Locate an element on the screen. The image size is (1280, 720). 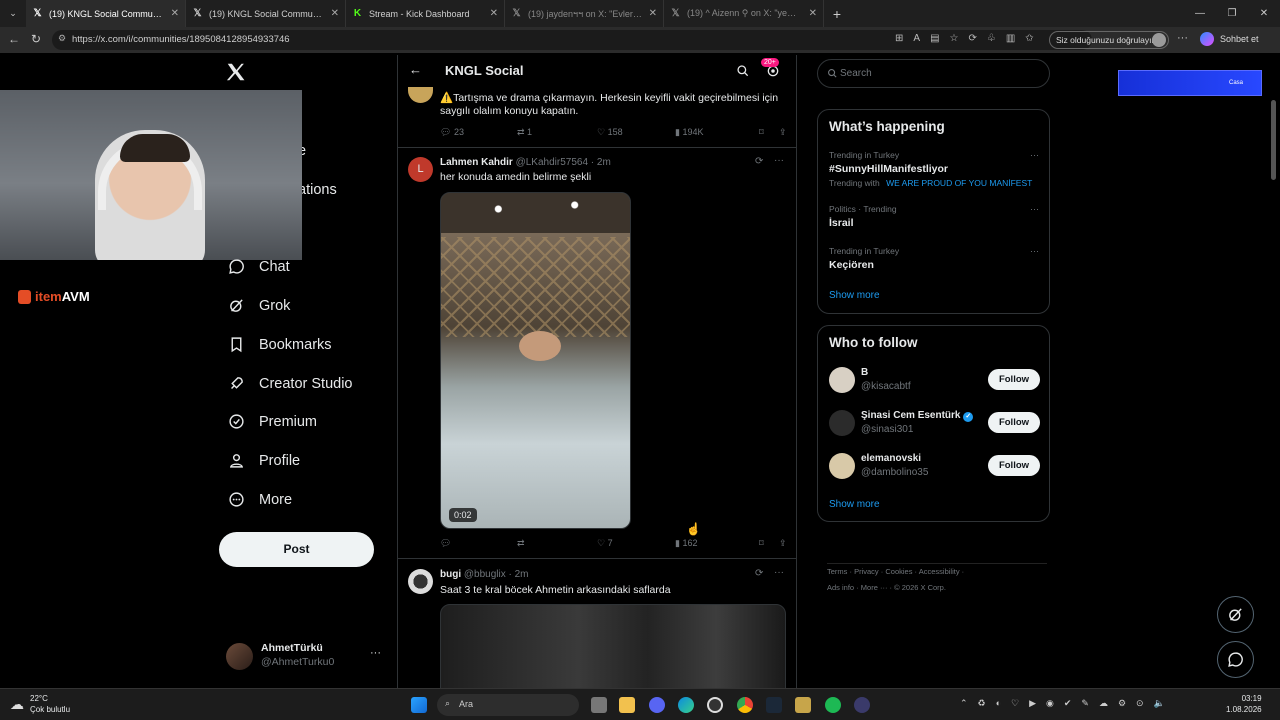
author-name: bugi is located at coordinates (450, 574).